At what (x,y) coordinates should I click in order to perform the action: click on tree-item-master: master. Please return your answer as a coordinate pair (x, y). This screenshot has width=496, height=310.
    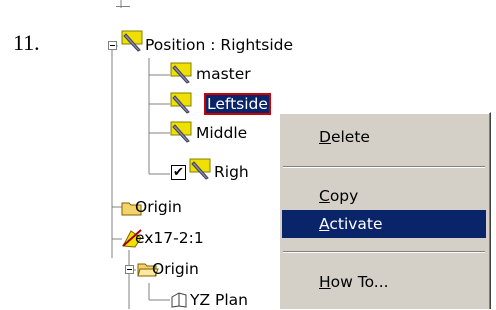
    Looking at the image, I should click on (223, 74).